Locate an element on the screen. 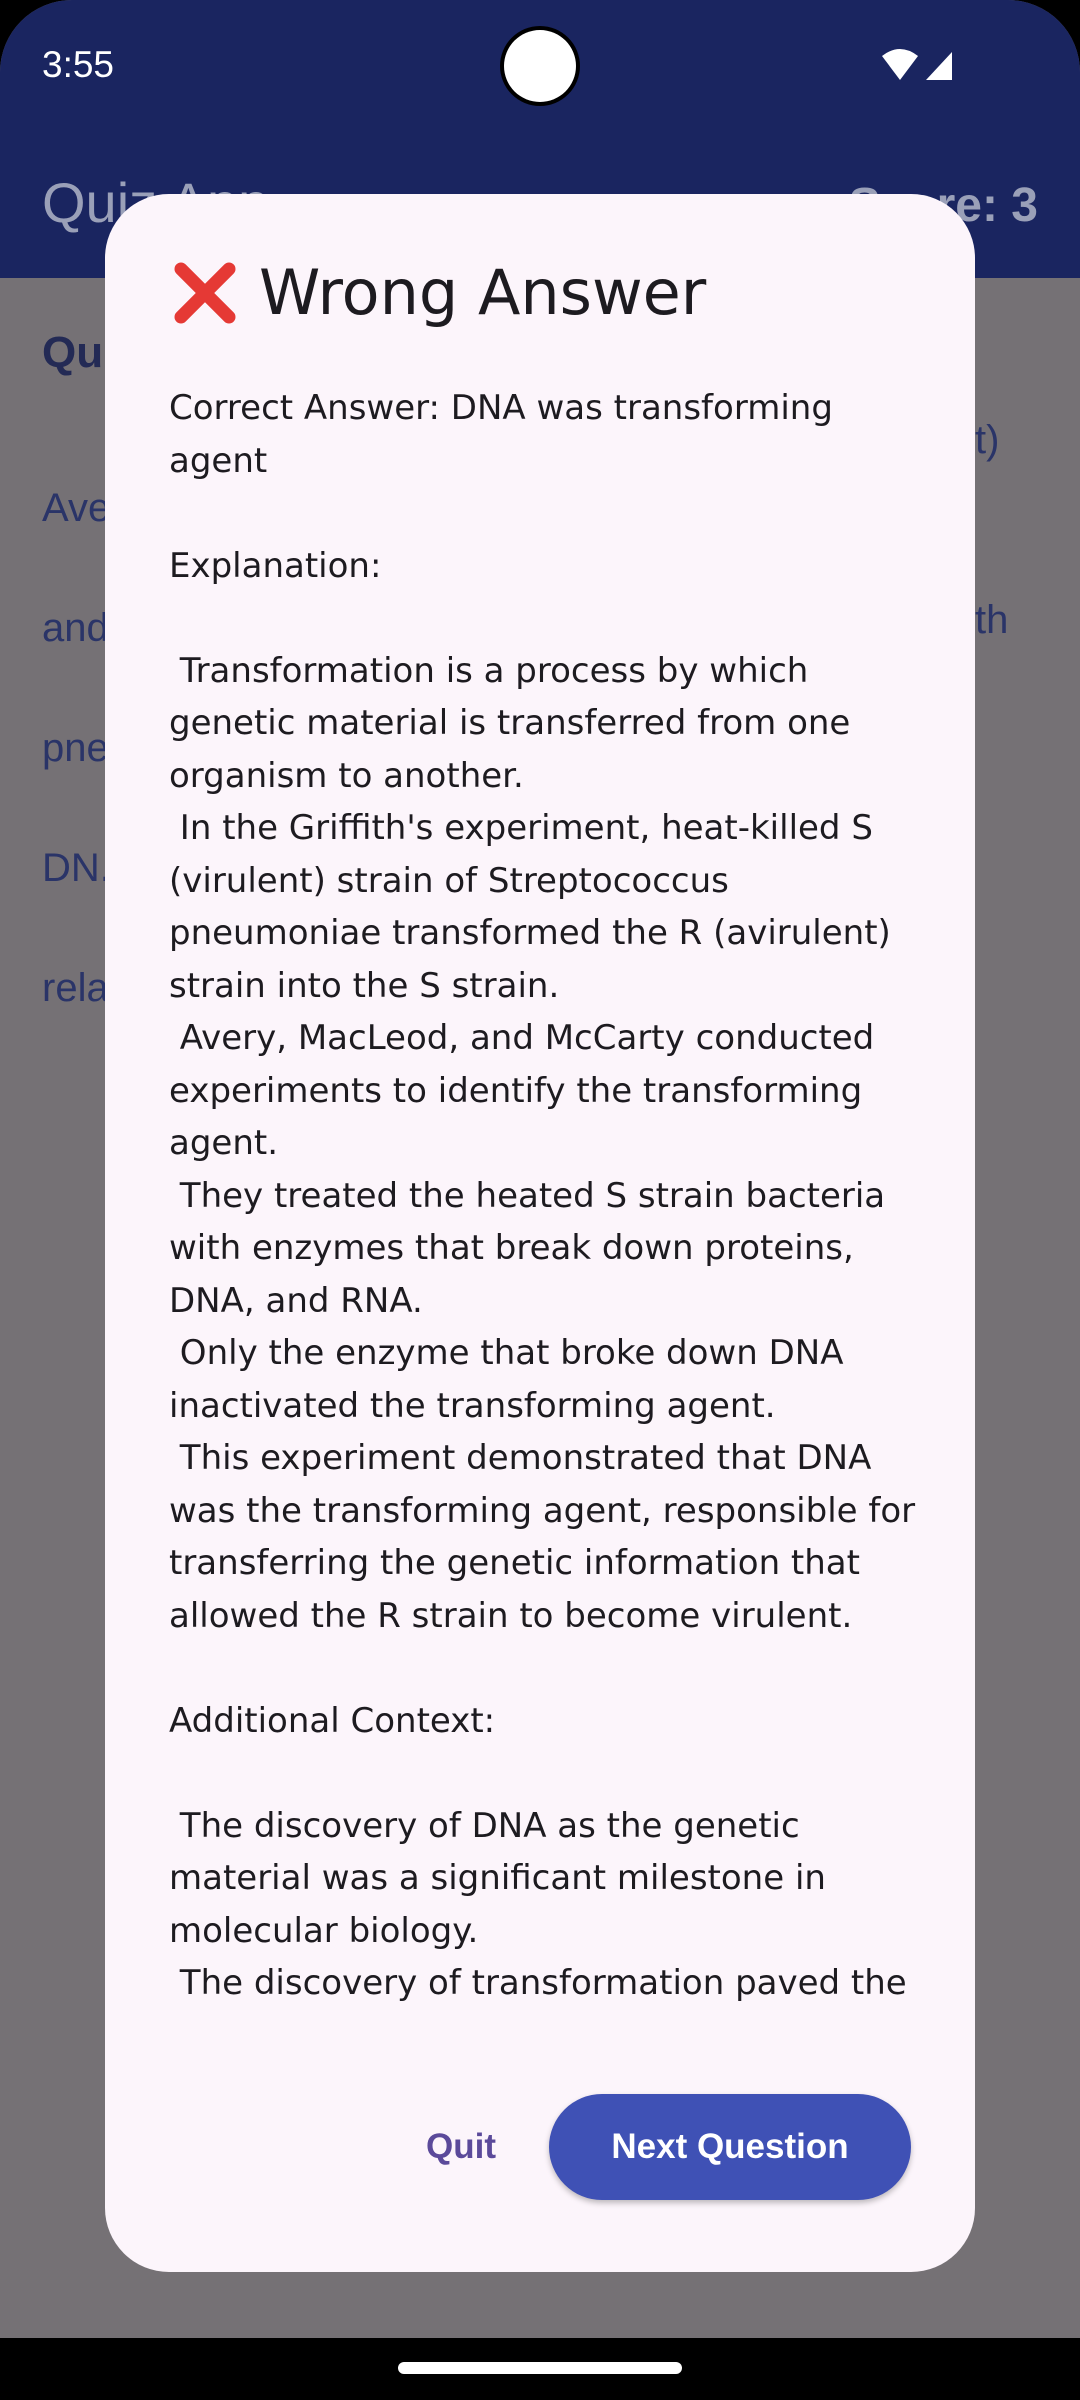 Image resolution: width=1080 pixels, height=2400 pixels. dialog-title: Wrong Answer is located at coordinates (437, 292).